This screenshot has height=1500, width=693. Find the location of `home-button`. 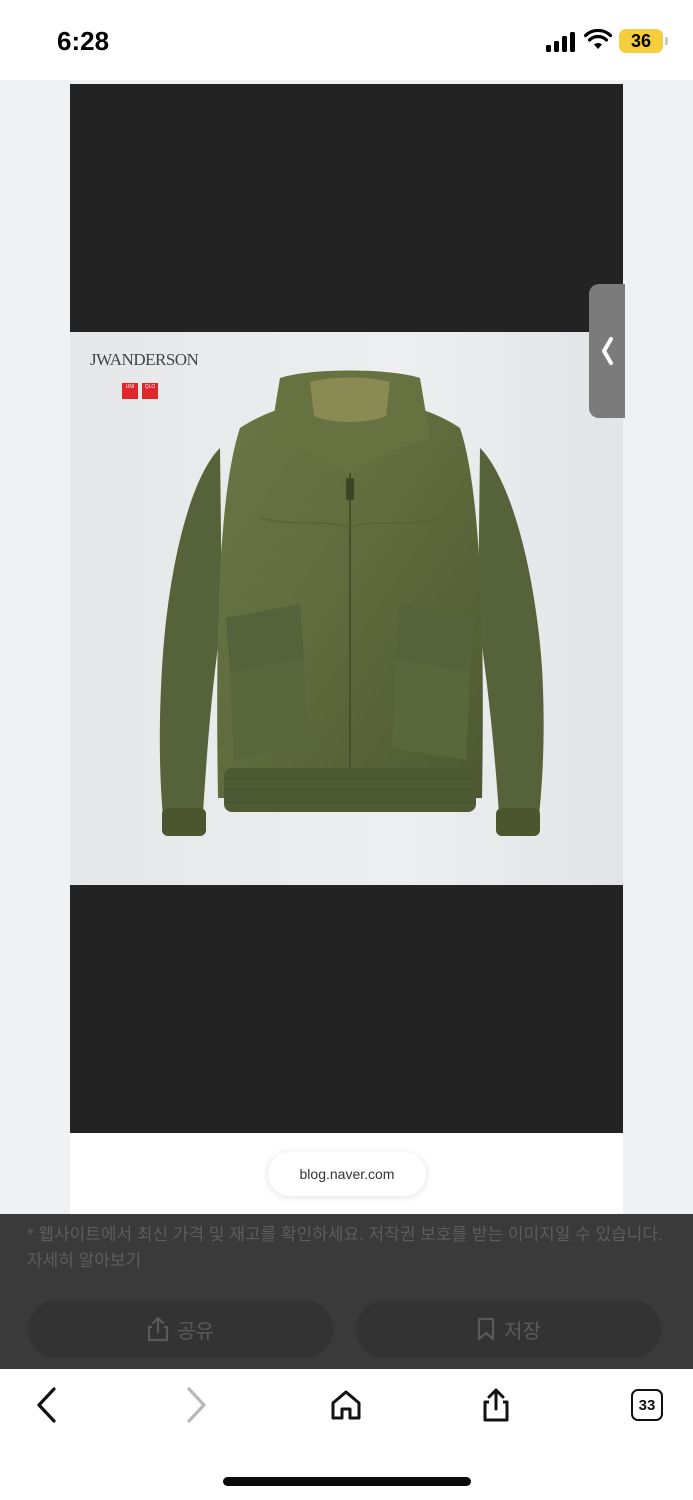

home-button is located at coordinates (346, 1405).